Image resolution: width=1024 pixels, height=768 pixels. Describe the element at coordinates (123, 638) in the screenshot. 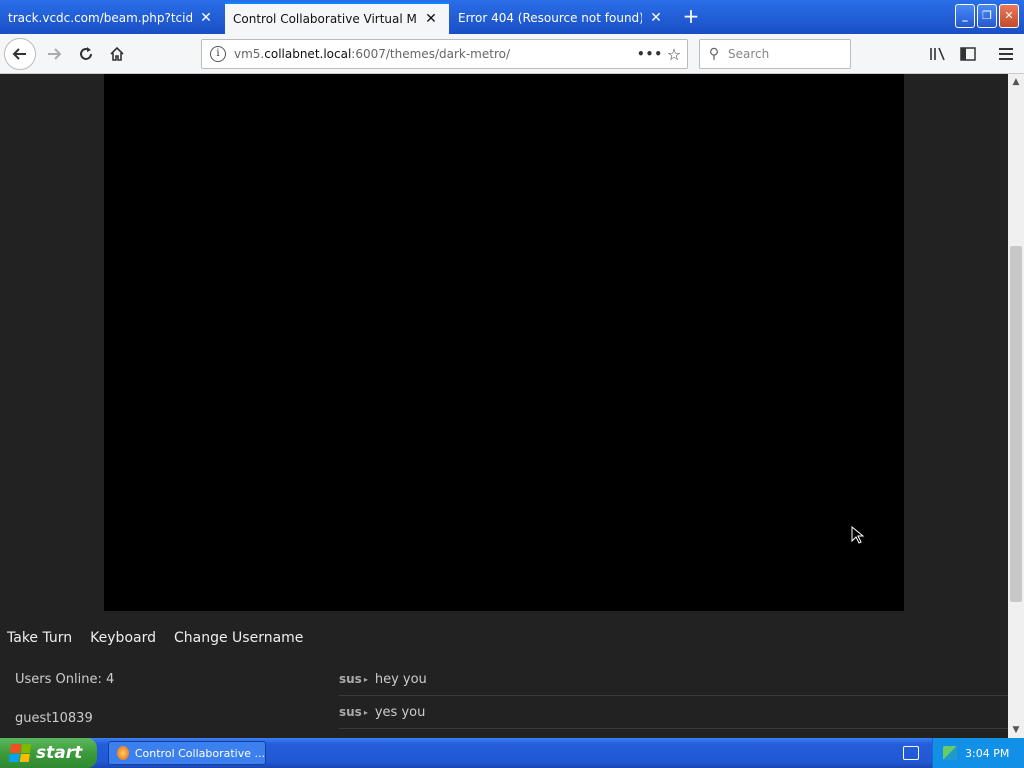

I see `keyboard-button: Keyboard` at that location.